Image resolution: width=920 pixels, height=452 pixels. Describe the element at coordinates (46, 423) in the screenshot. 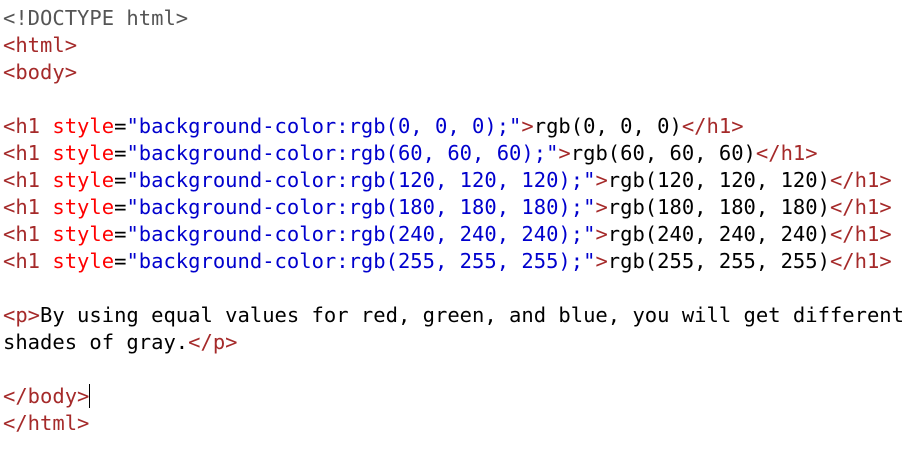

I see `code-tag: </html>` at that location.